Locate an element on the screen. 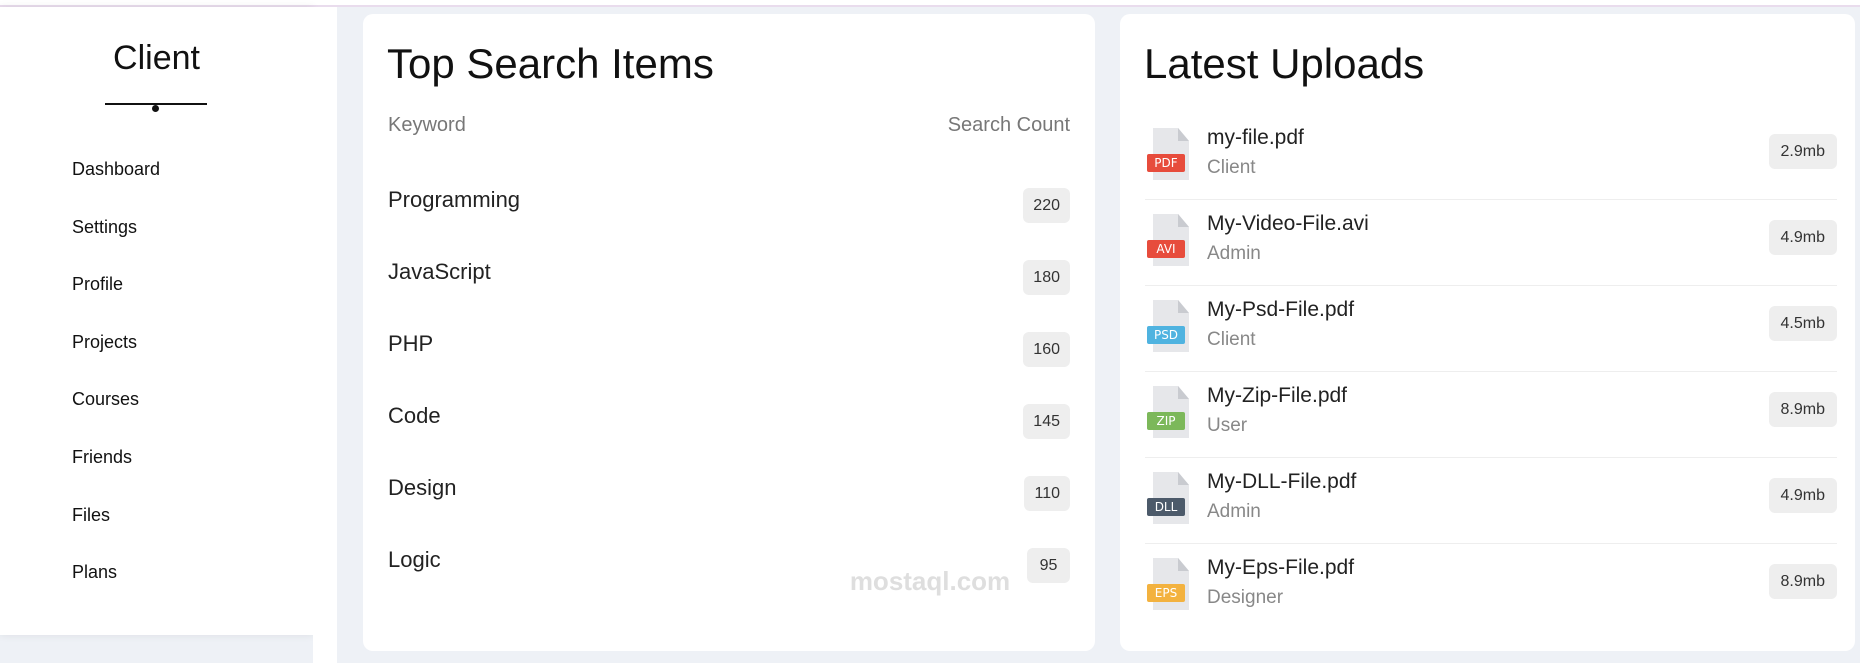 The image size is (1860, 663). list-item: JavaScript 180 is located at coordinates (729, 282).